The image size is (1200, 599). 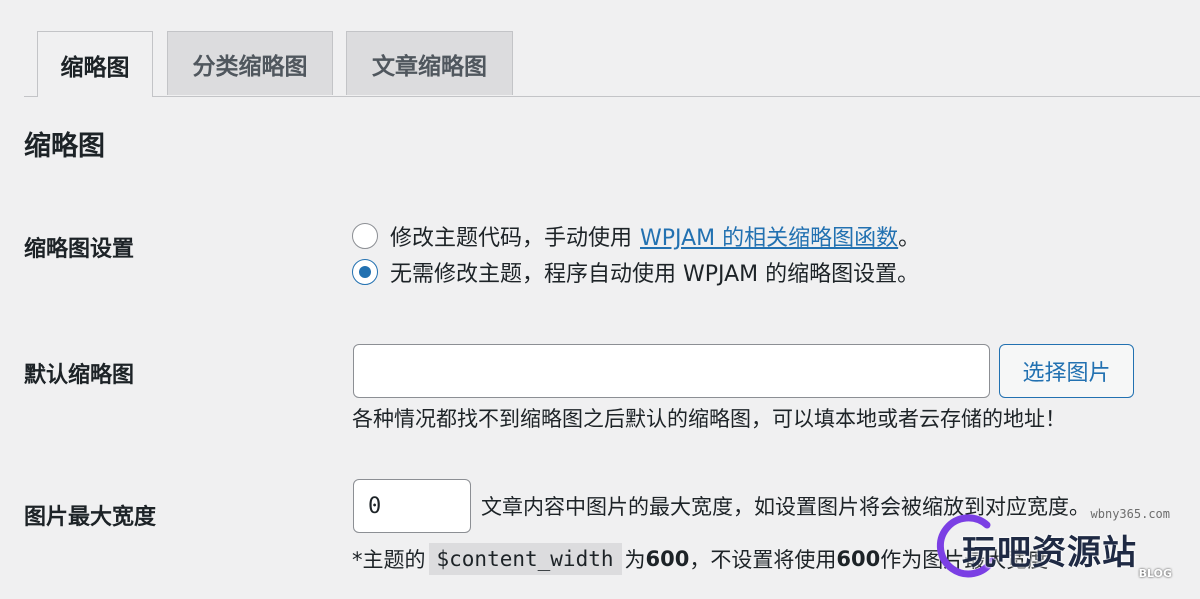 What do you see at coordinates (250, 63) in the screenshot?
I see `tab-category-thumbnail: 分类缩略图` at bounding box center [250, 63].